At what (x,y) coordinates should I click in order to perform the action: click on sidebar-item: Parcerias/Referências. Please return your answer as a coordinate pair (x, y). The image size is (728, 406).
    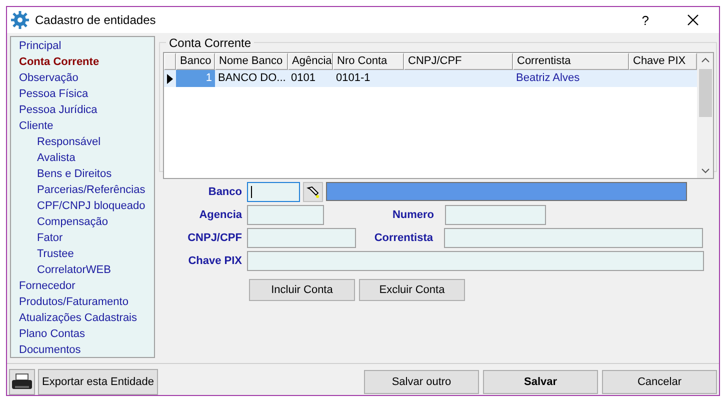
    Looking at the image, I should click on (91, 190).